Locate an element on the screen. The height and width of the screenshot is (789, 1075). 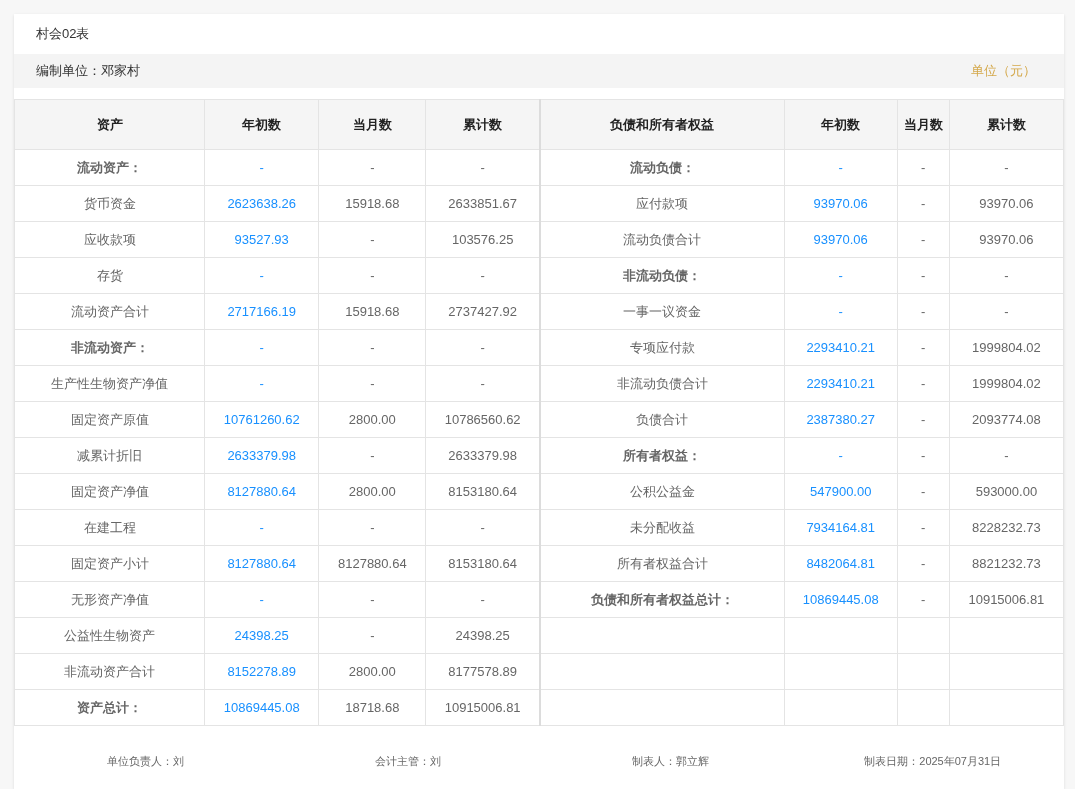
table-cell: 18718.68 is located at coordinates (372, 707).